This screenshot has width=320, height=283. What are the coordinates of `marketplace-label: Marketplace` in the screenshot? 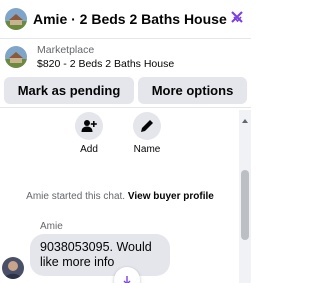 It's located at (66, 50).